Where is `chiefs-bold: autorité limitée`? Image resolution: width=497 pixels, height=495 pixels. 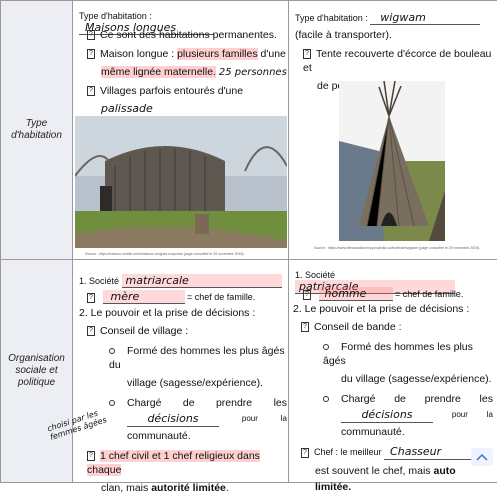
chiefs-bold: autorité limitée is located at coordinates (188, 488).